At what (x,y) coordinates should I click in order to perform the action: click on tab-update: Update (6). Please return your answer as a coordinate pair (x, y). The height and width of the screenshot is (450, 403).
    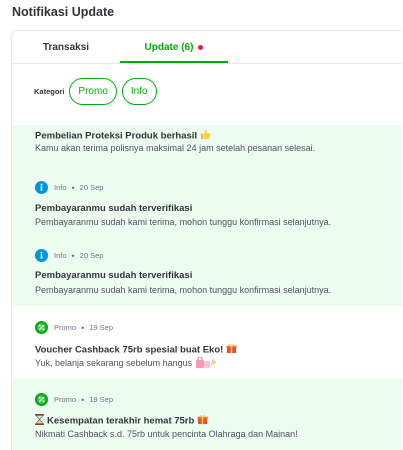
    Looking at the image, I should click on (174, 47).